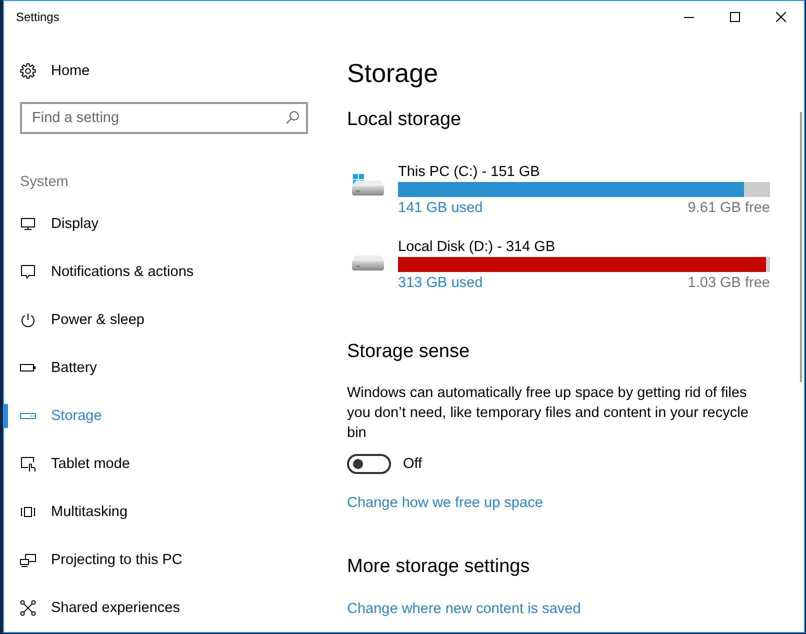  Describe the element at coordinates (28, 71) in the screenshot. I see `gear-icon` at that location.